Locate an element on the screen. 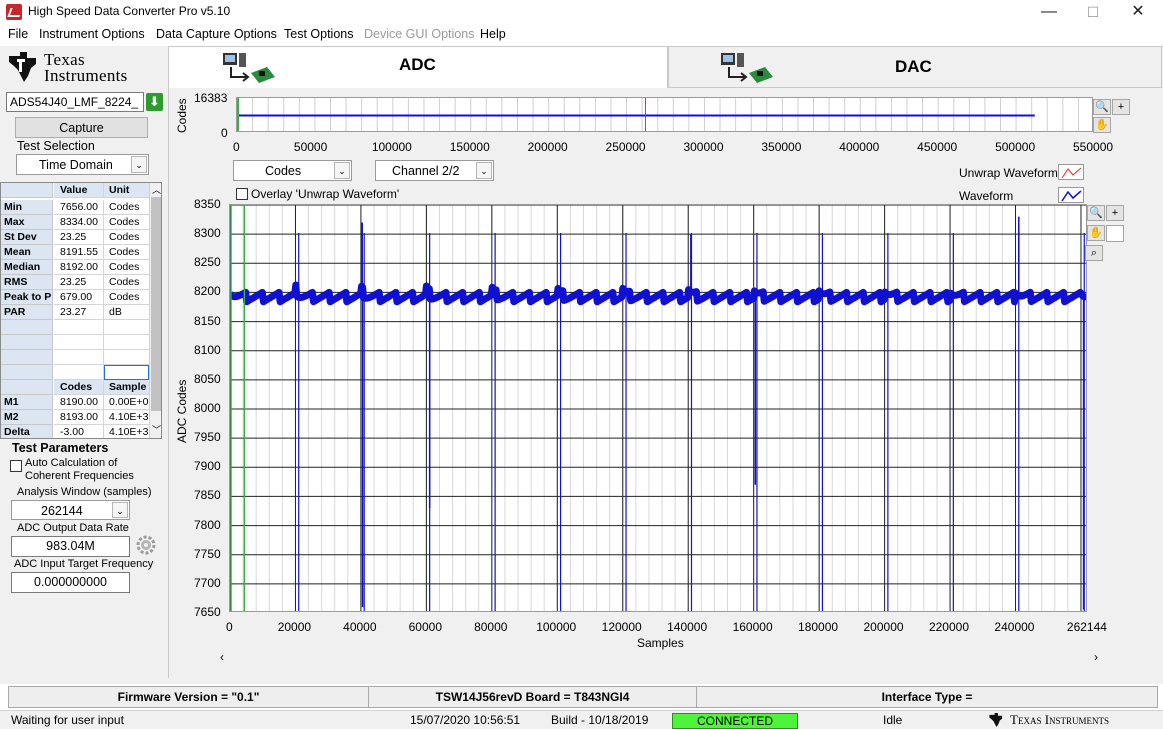 The width and height of the screenshot is (1163, 729). main-x-tick: 80000 is located at coordinates (491, 627).